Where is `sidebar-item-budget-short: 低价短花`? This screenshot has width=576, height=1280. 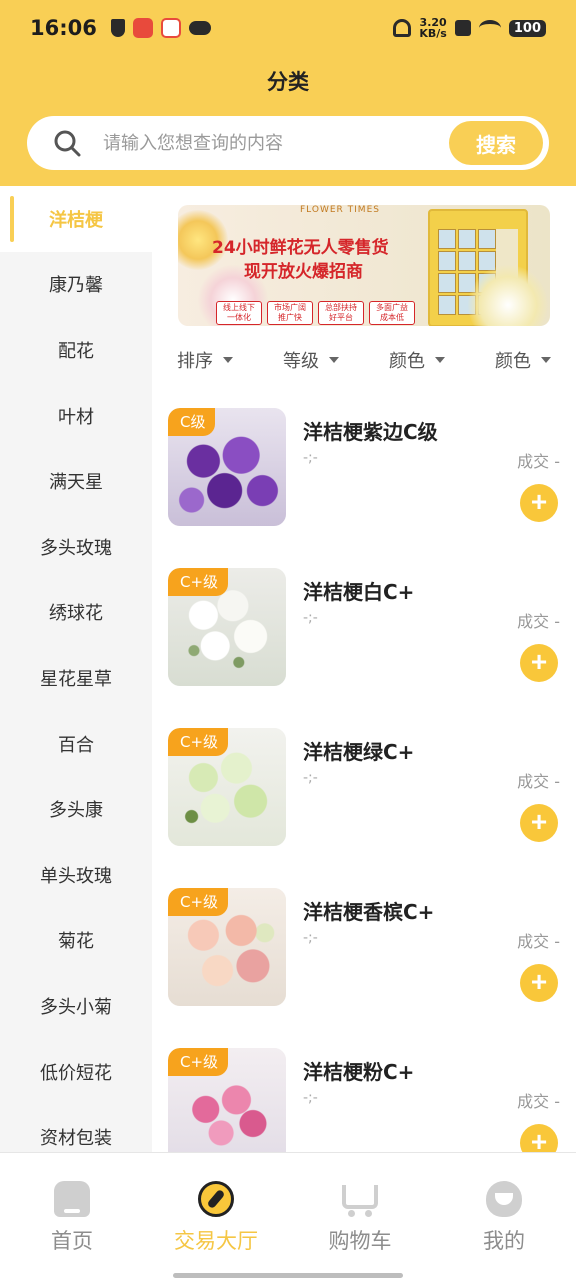
sidebar-item-budget-short: 低价短花 is located at coordinates (76, 1072).